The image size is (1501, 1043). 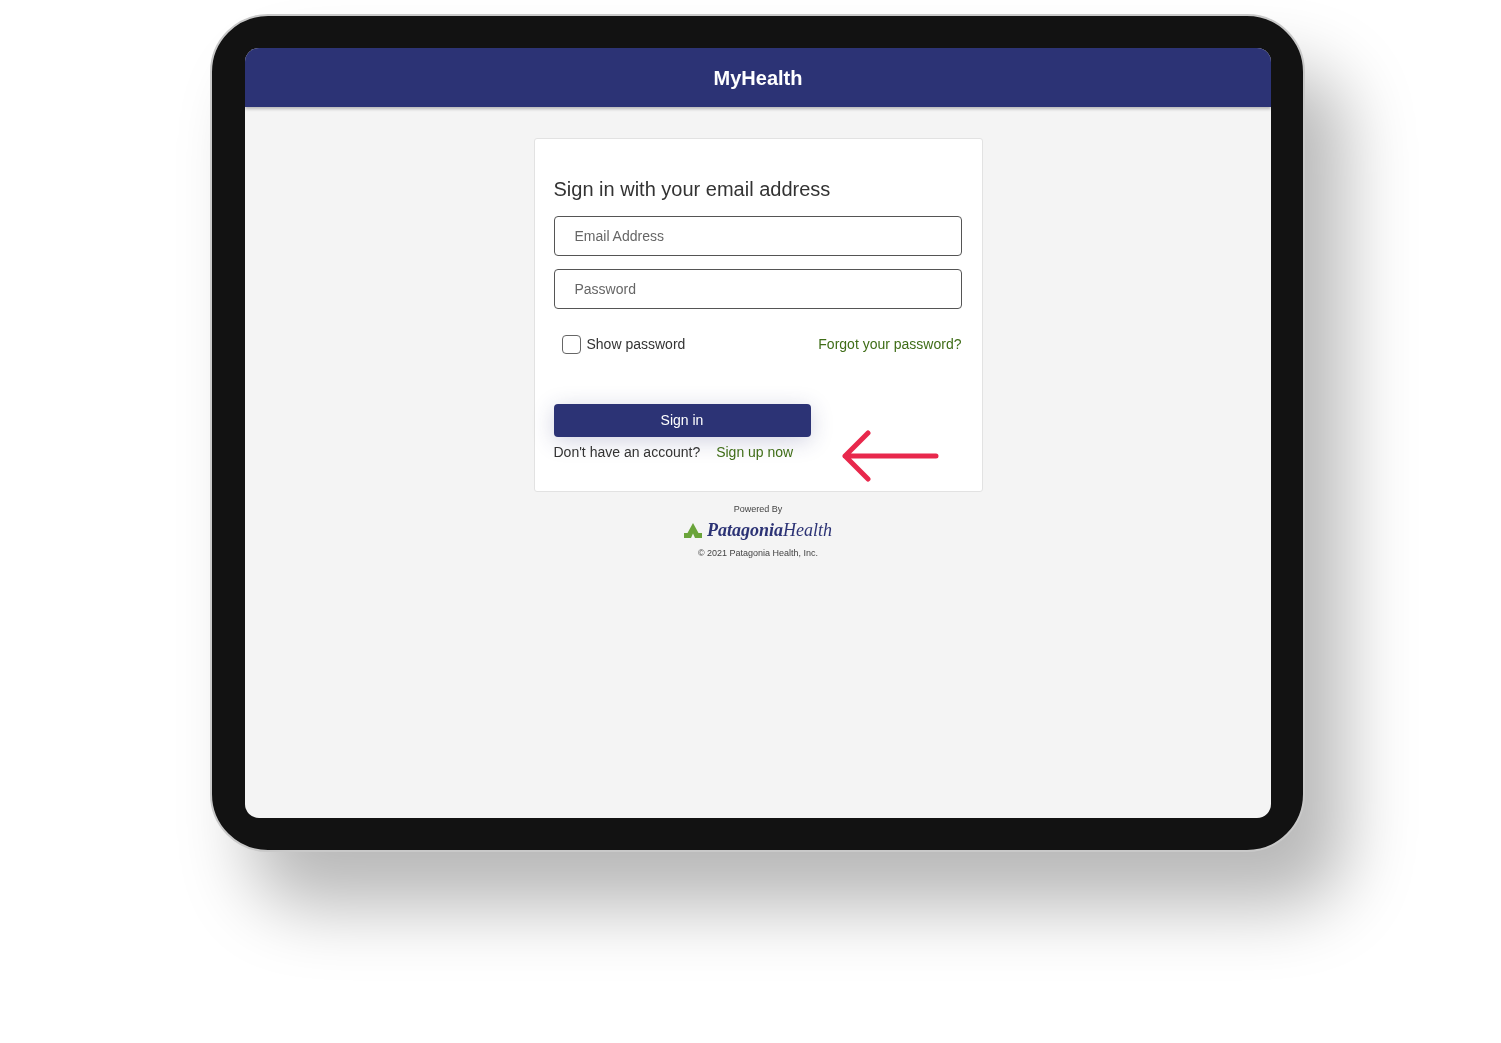 What do you see at coordinates (636, 344) in the screenshot?
I see `checkbox-label: Show password` at bounding box center [636, 344].